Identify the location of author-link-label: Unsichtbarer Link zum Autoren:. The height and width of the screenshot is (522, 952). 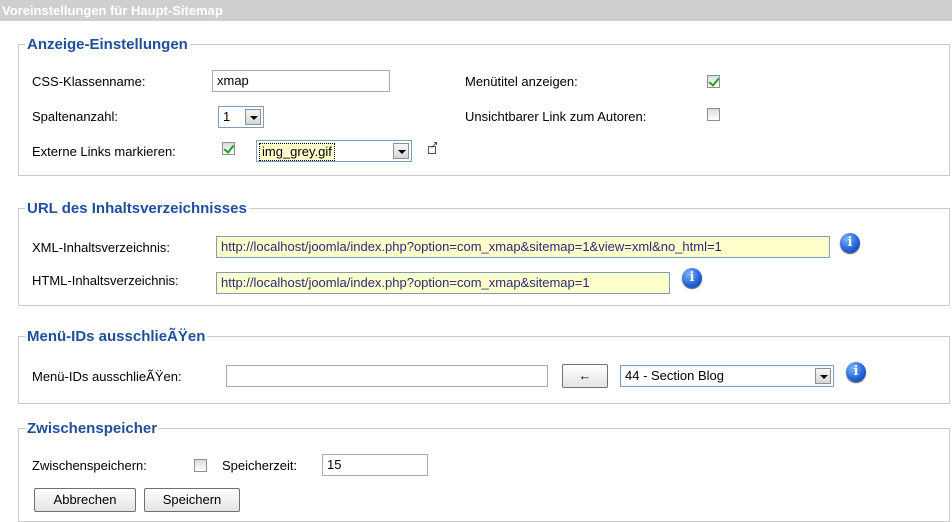
(556, 116).